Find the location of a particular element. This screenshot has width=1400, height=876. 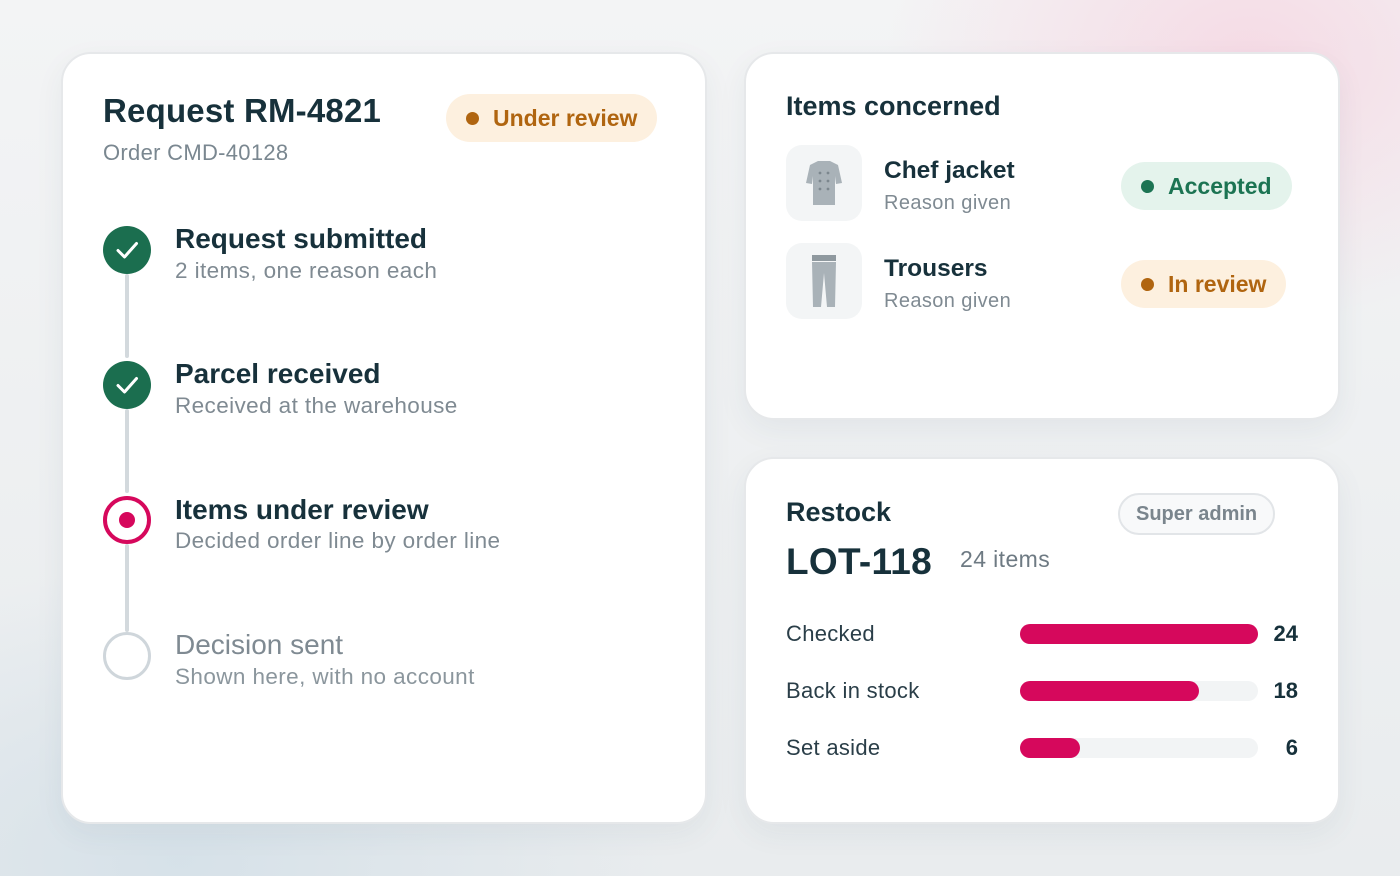

item-name: Chef jacket is located at coordinates (949, 170).